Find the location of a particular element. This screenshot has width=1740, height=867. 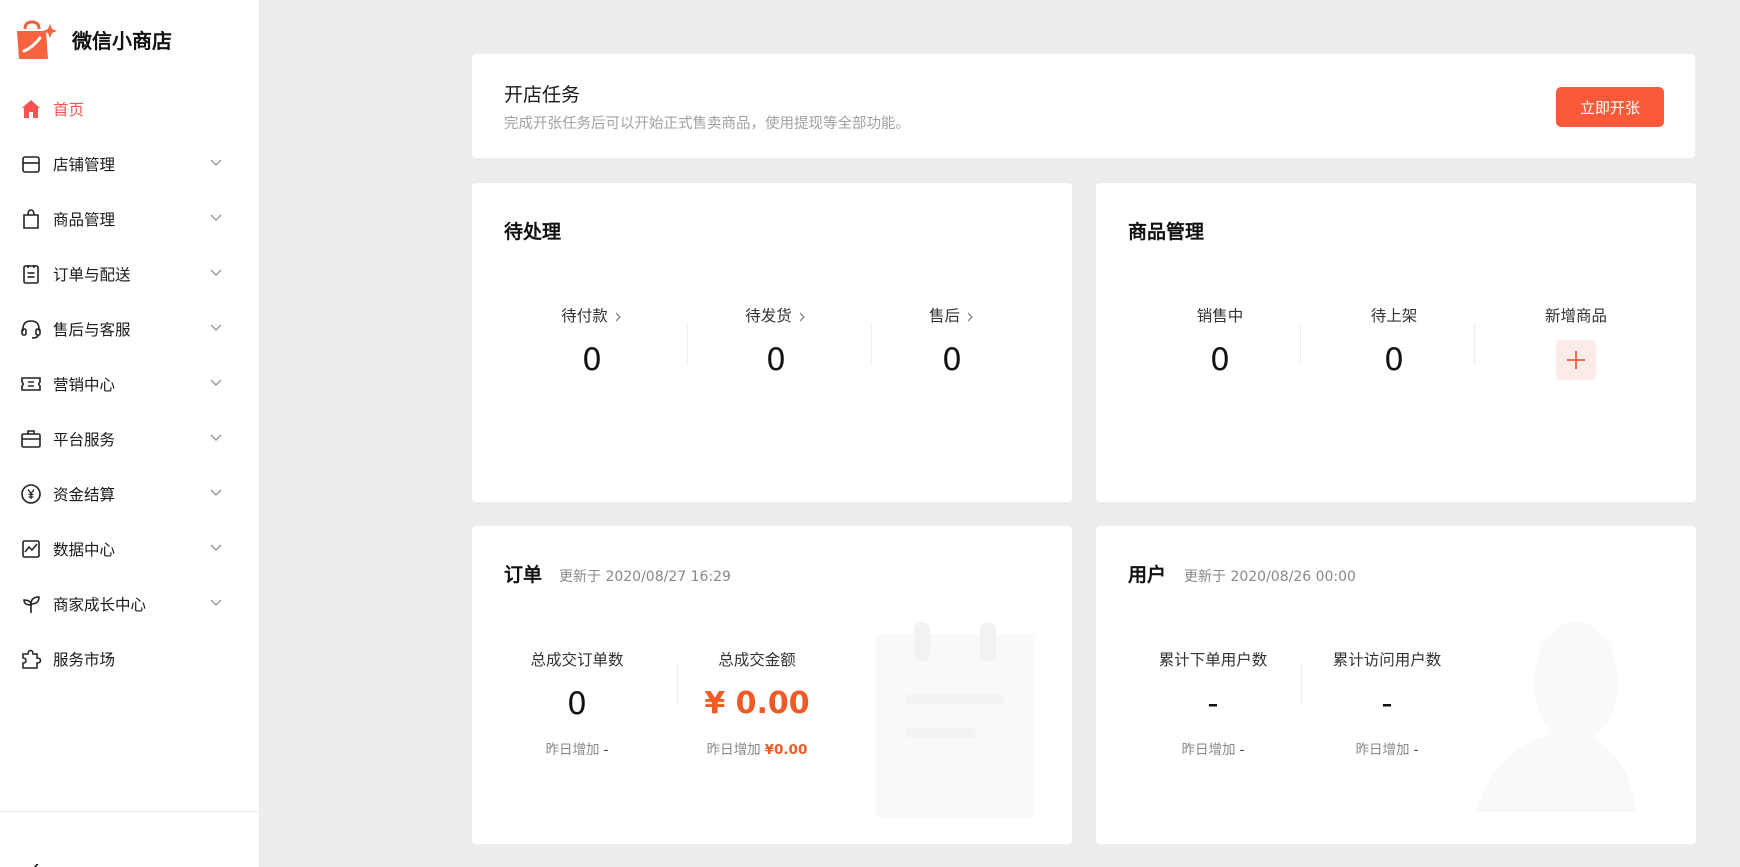

add-product-button is located at coordinates (1576, 360).